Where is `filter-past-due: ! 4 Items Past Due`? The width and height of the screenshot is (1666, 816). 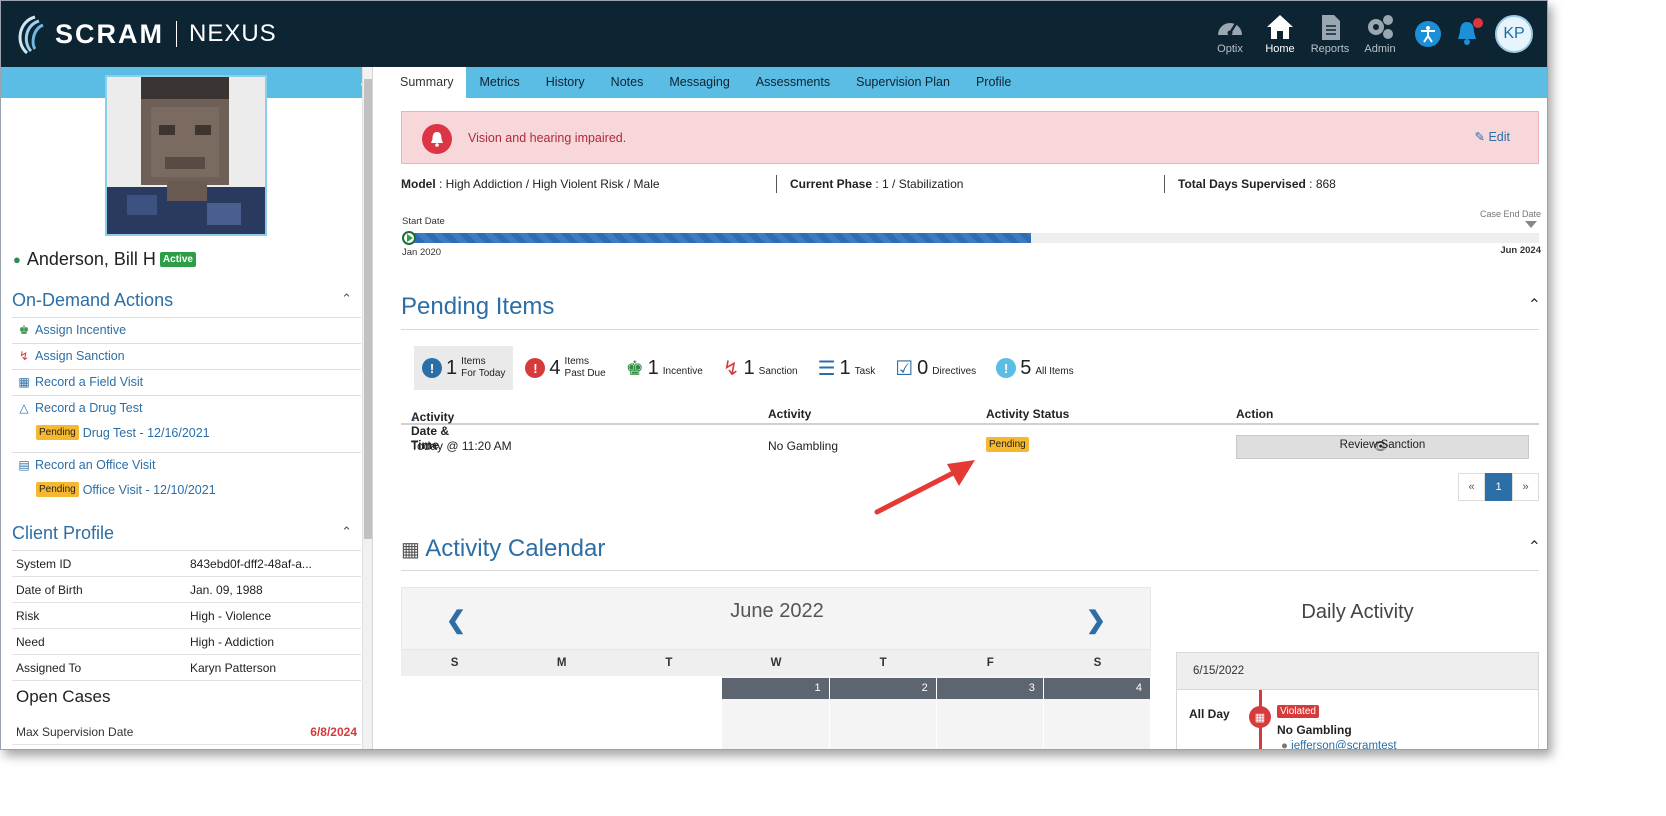 filter-past-due: ! 4 Items Past Due is located at coordinates (565, 368).